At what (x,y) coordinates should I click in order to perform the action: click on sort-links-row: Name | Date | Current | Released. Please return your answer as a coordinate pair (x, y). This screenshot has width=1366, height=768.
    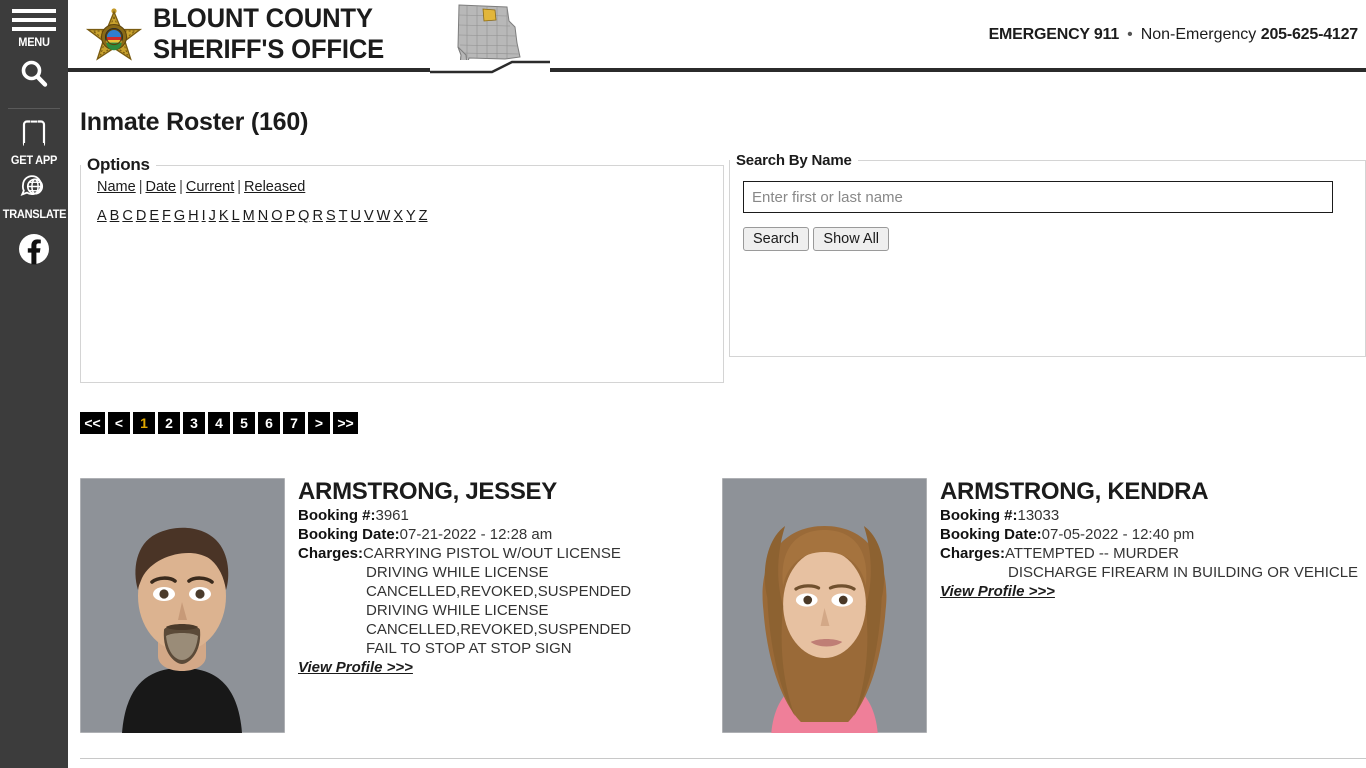
    Looking at the image, I should click on (410, 187).